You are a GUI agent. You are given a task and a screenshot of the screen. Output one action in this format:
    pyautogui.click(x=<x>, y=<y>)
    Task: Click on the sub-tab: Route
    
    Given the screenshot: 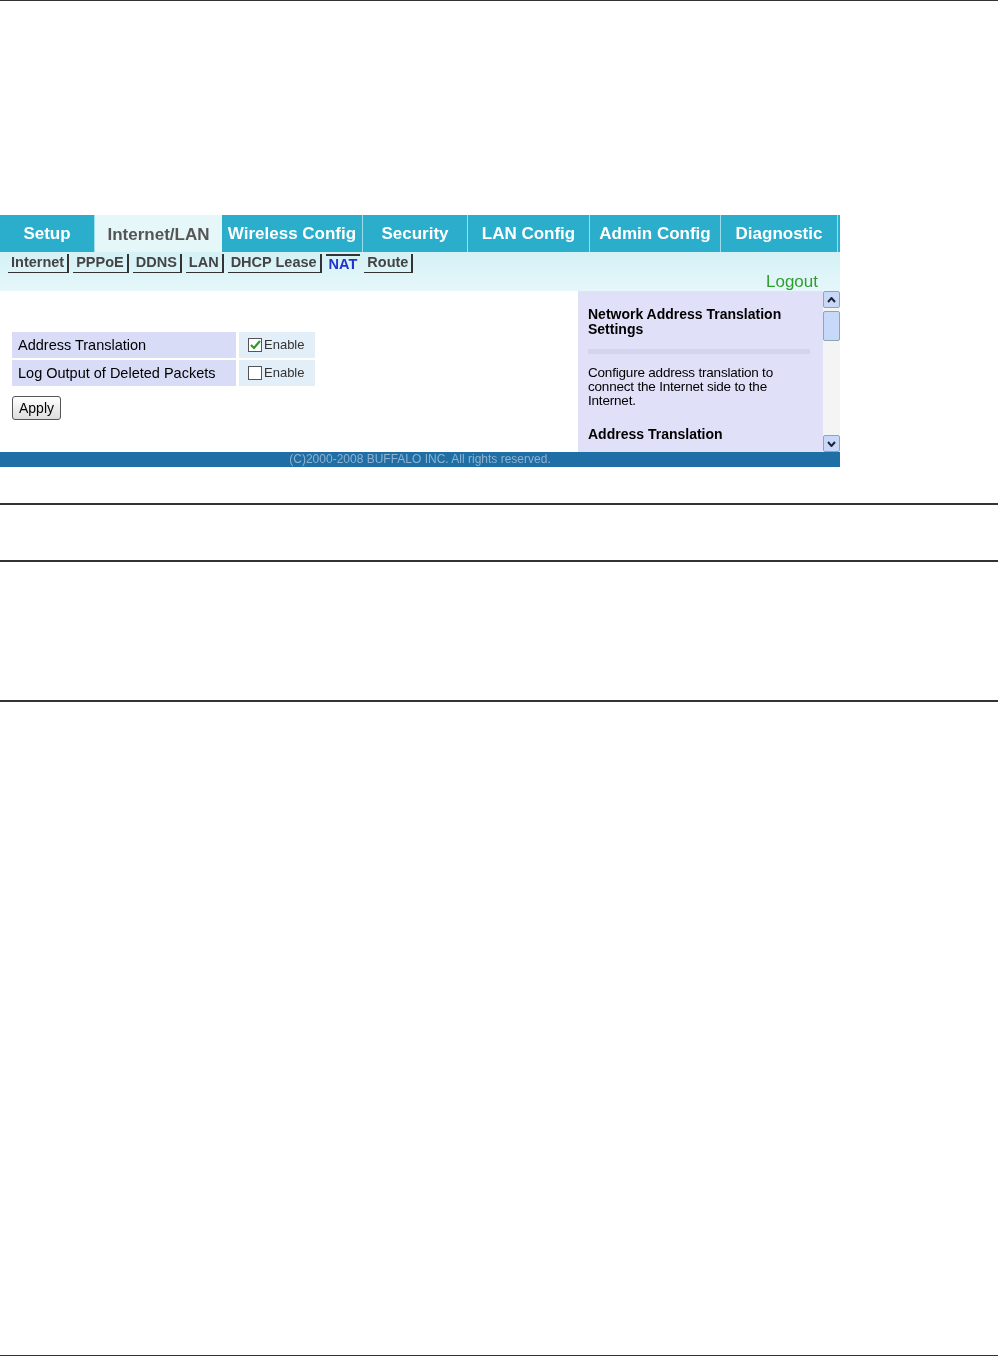 What is the action you would take?
    pyautogui.click(x=389, y=263)
    